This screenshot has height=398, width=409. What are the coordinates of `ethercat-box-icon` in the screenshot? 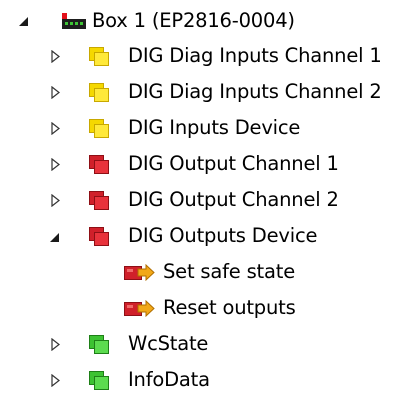 It's located at (74, 21).